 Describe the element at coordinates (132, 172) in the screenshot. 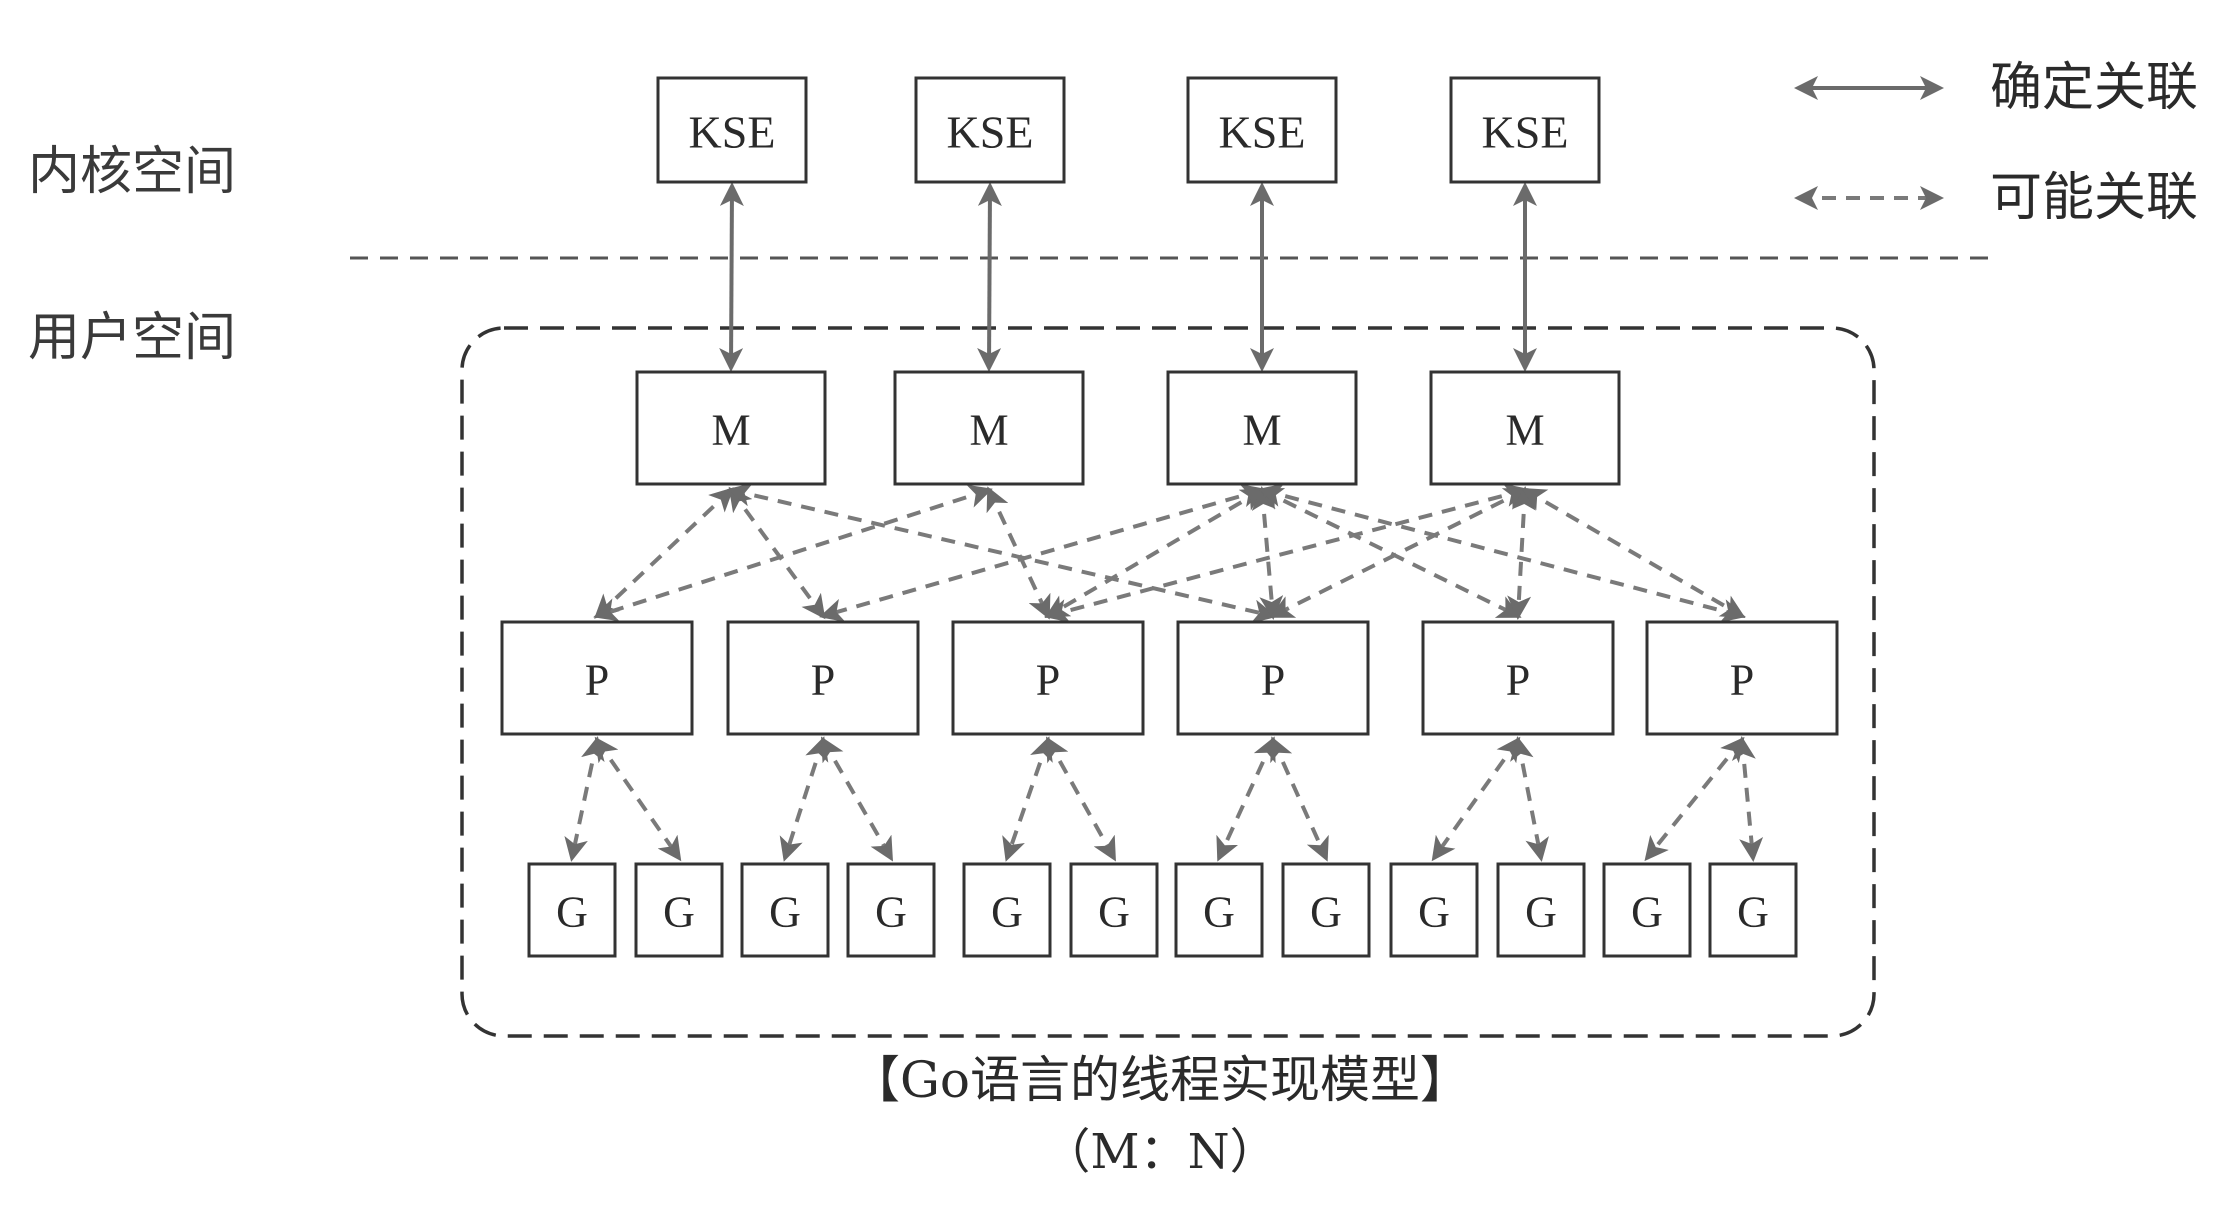

I see `kernel-space-label: 内核空间` at that location.